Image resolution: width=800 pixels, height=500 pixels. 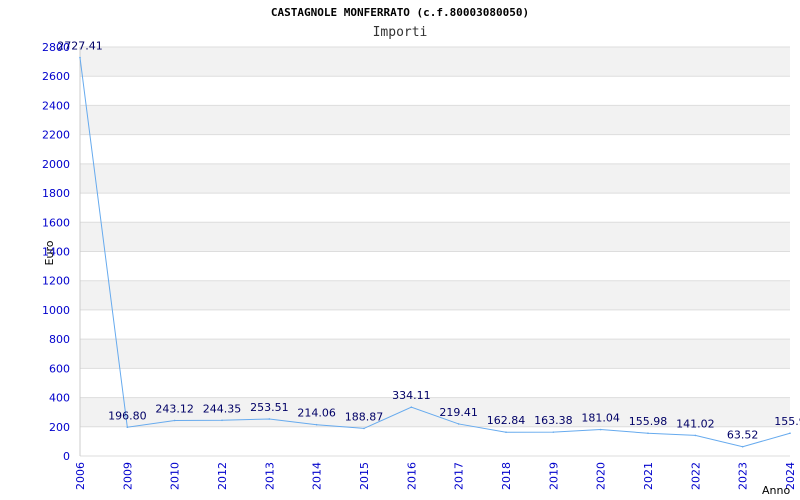 I want to click on data-label: 155.98, so click(x=648, y=421).